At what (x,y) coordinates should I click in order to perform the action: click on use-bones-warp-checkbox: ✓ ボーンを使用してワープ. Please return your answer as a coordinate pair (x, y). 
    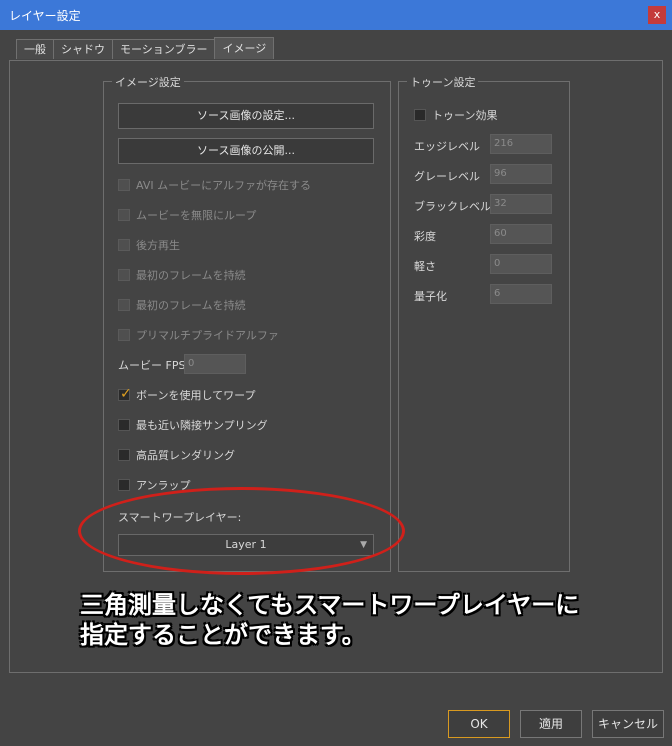
    Looking at the image, I should click on (187, 394).